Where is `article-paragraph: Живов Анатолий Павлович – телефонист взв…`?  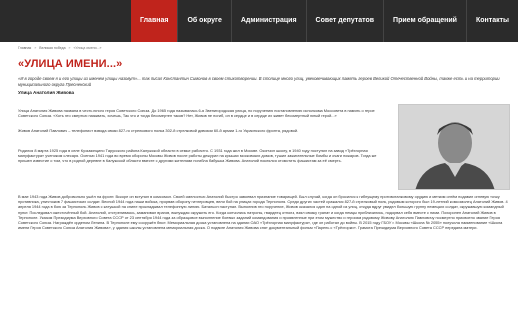
article-paragraph: Живов Анатолий Павлович – телефонист взв… is located at coordinates (158, 130).